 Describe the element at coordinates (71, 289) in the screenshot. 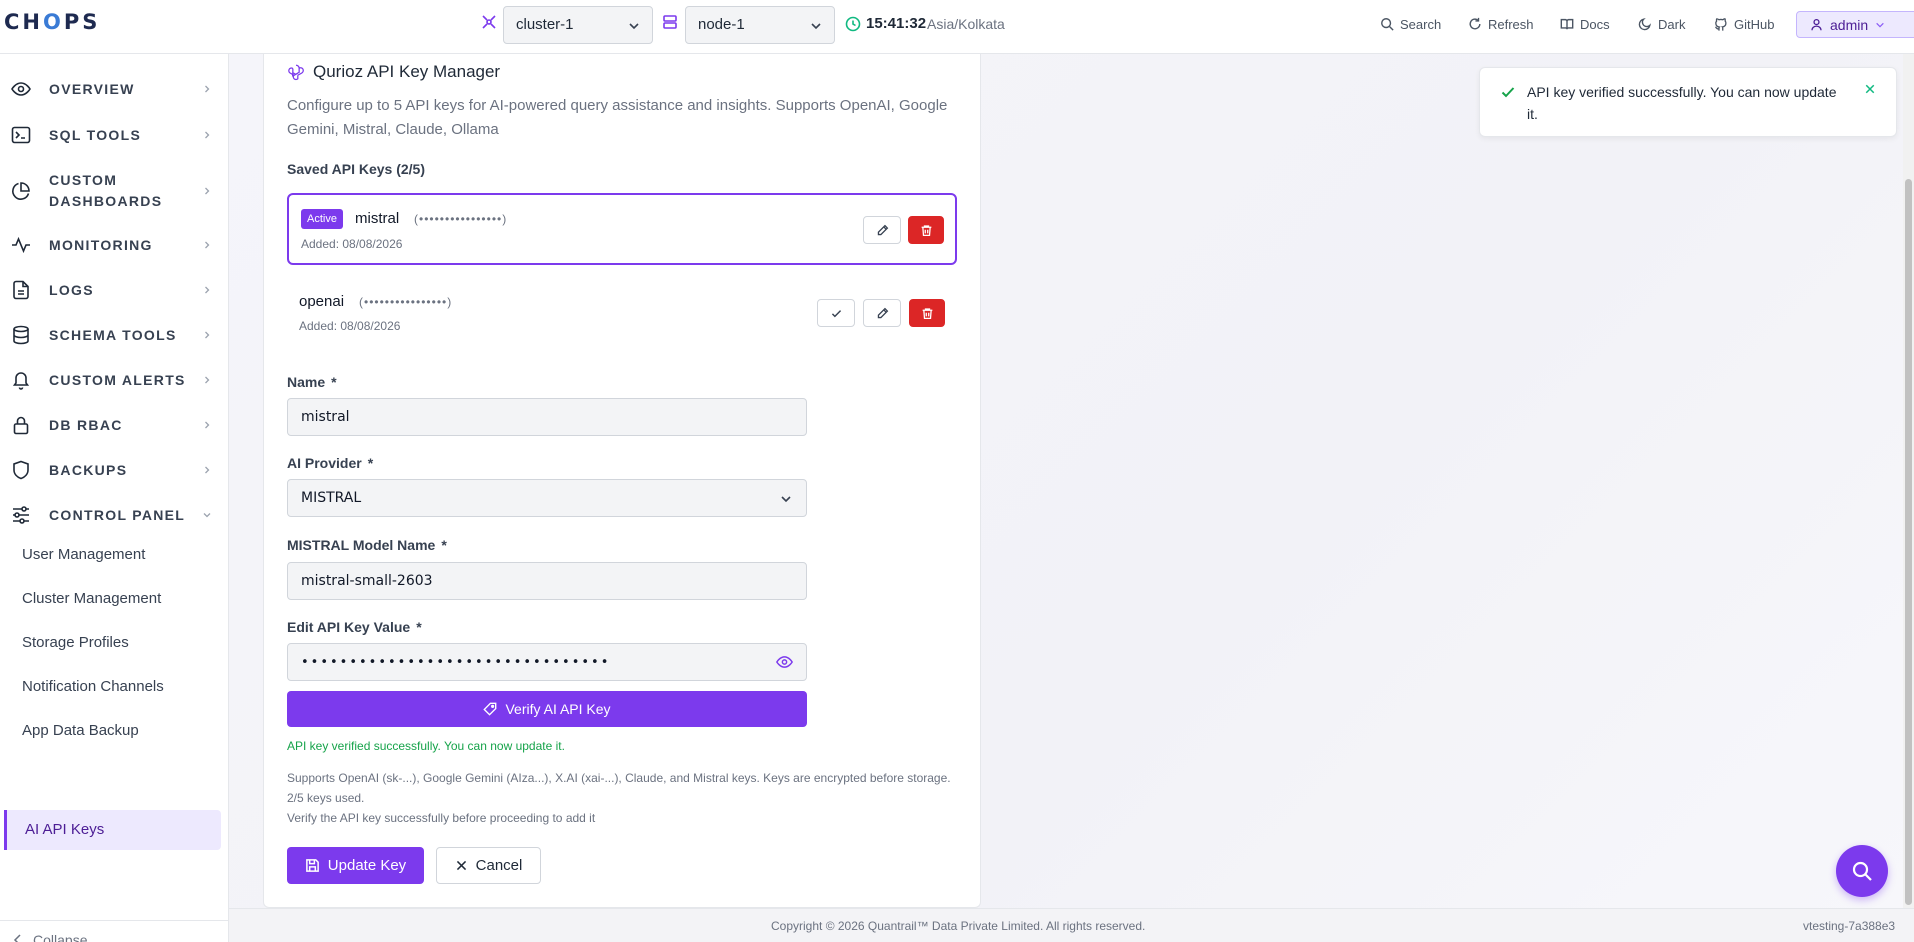

I see `sidebar-item-label: LOGS` at that location.